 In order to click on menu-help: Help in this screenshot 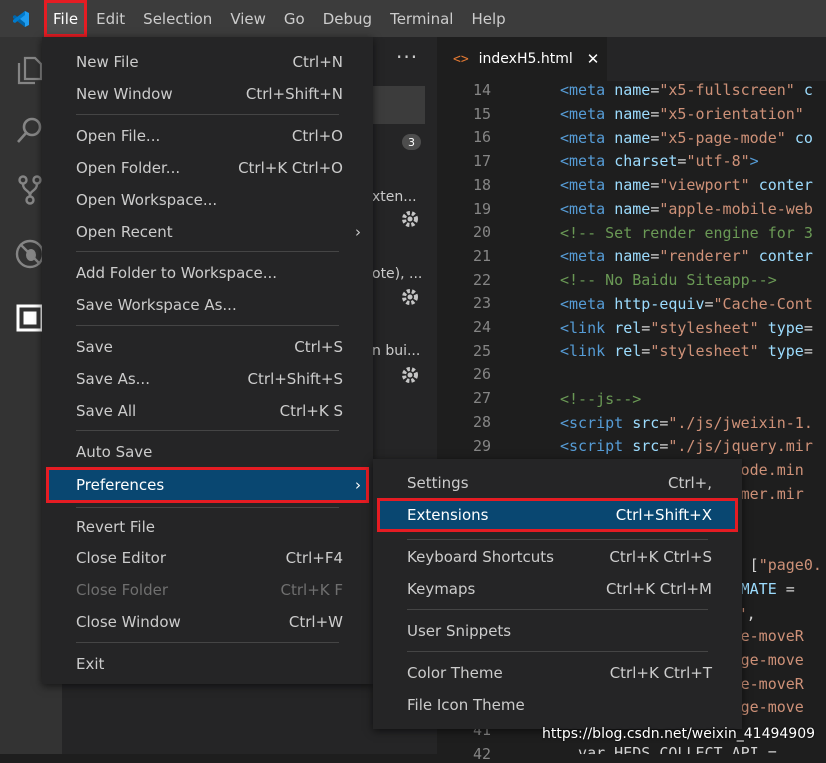, I will do `click(488, 18)`.